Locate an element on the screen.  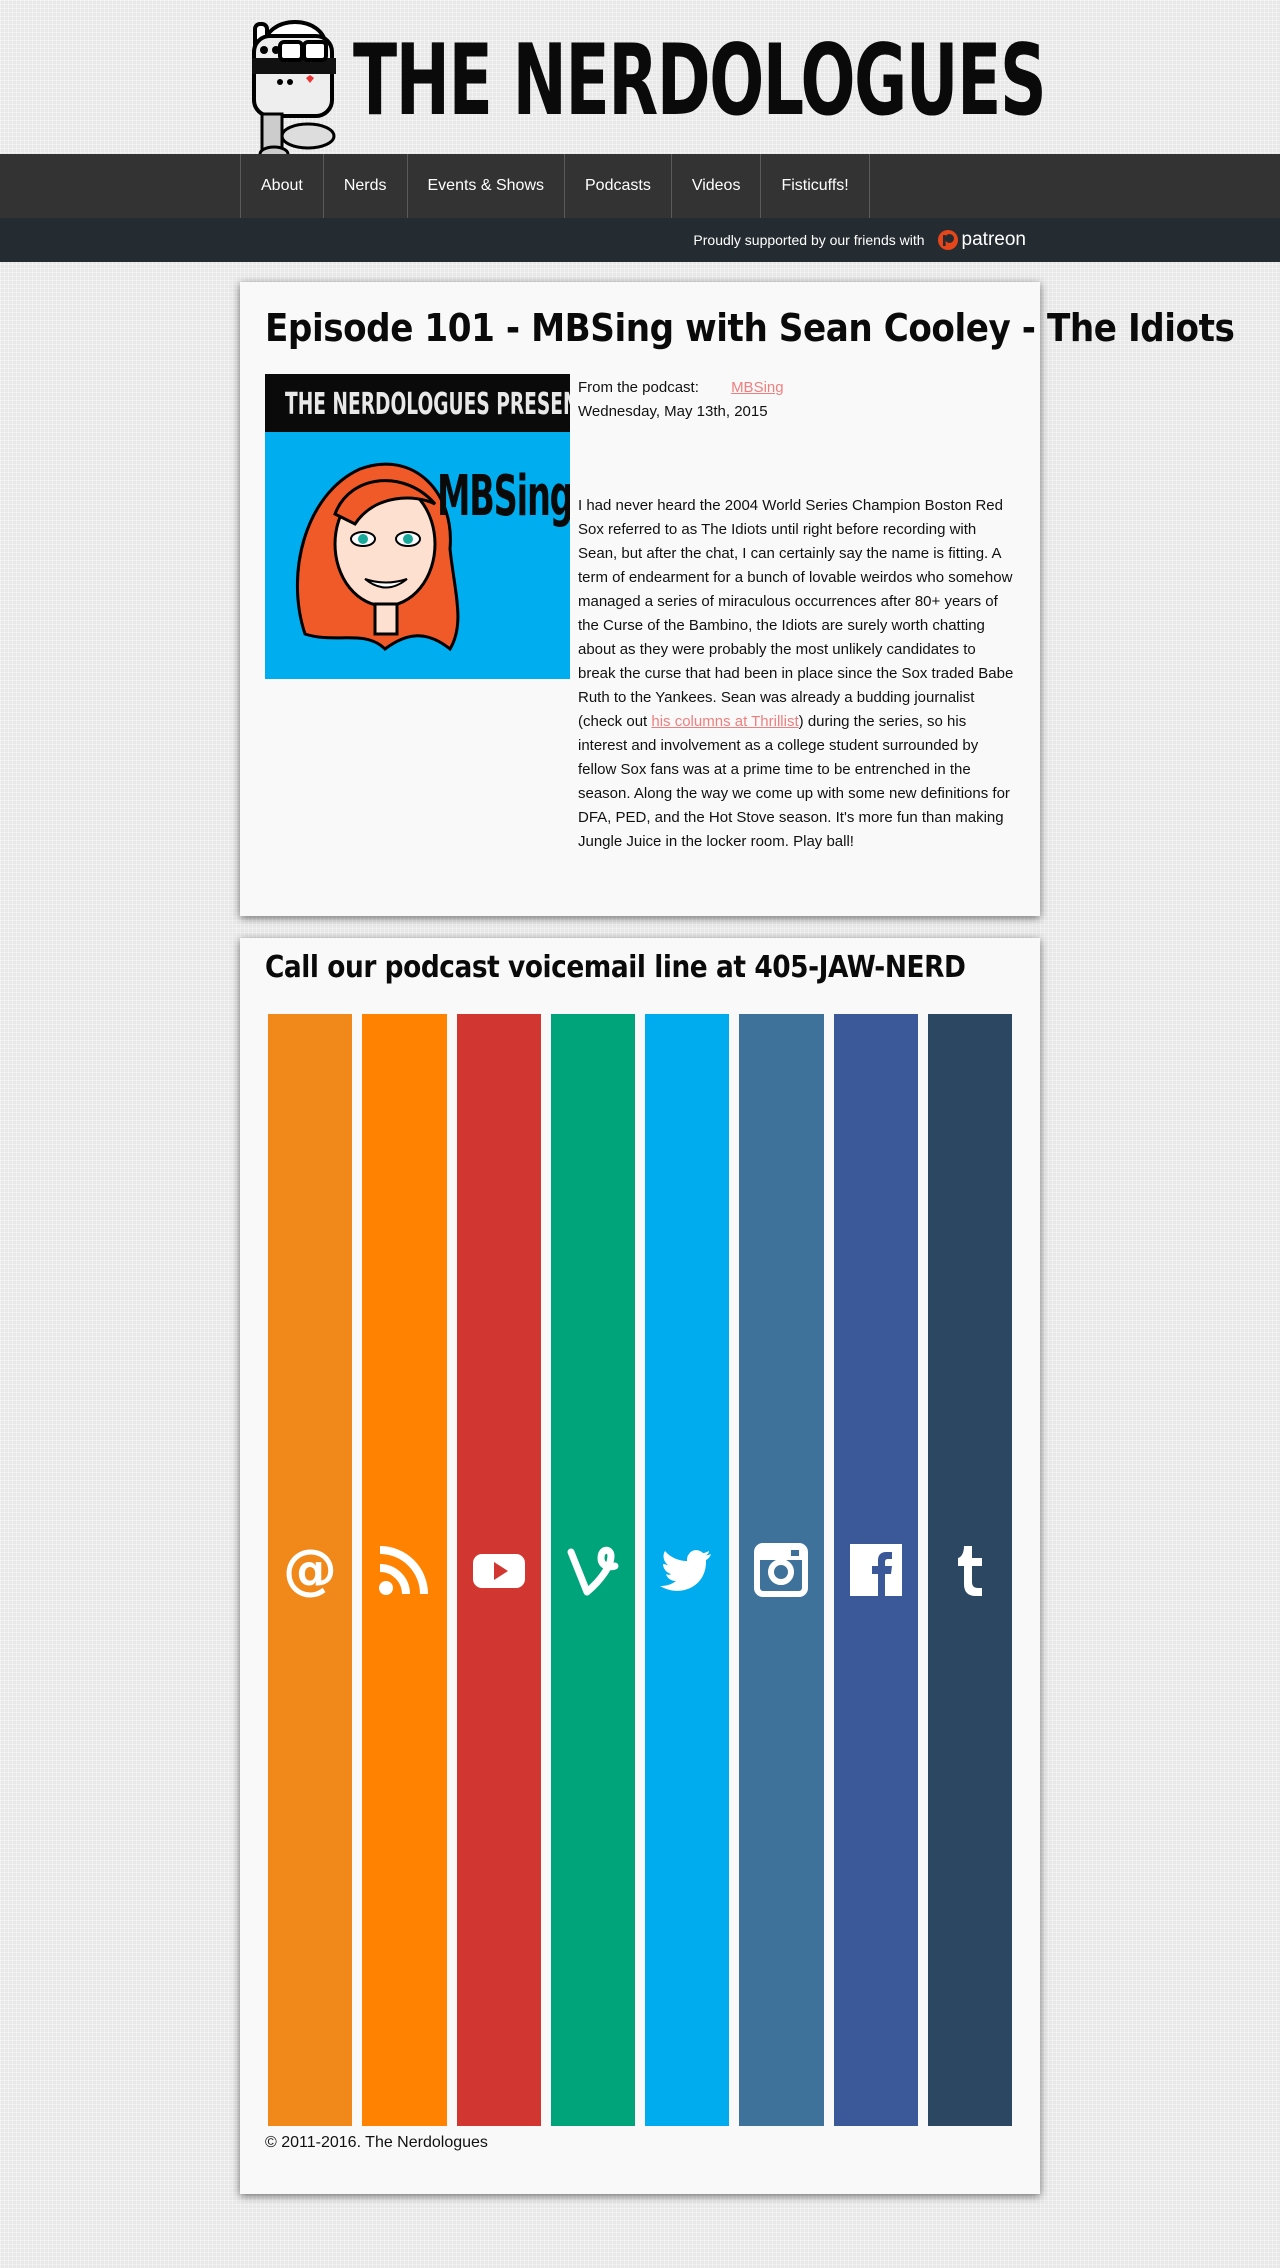
nav-item-fisticuffs: Fisticuffs! is located at coordinates (815, 186).